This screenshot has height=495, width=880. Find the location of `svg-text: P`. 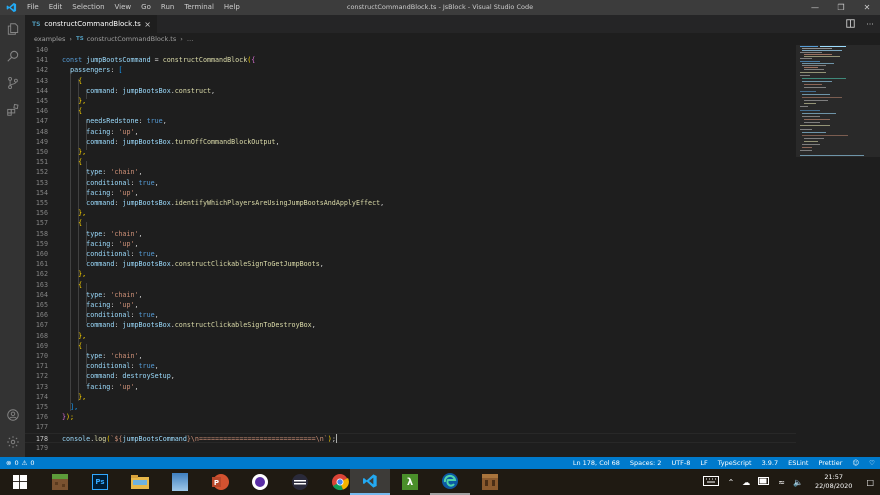

svg-text: P is located at coordinates (216, 483).